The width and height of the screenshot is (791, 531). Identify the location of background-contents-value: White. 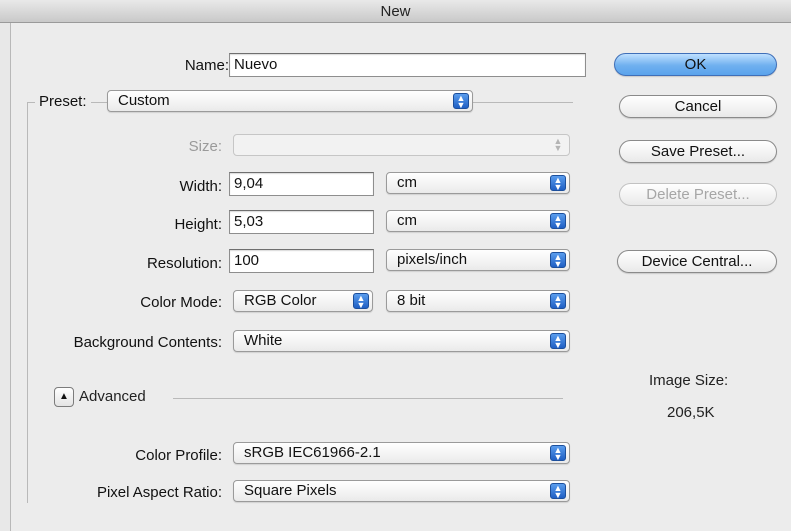
(263, 340).